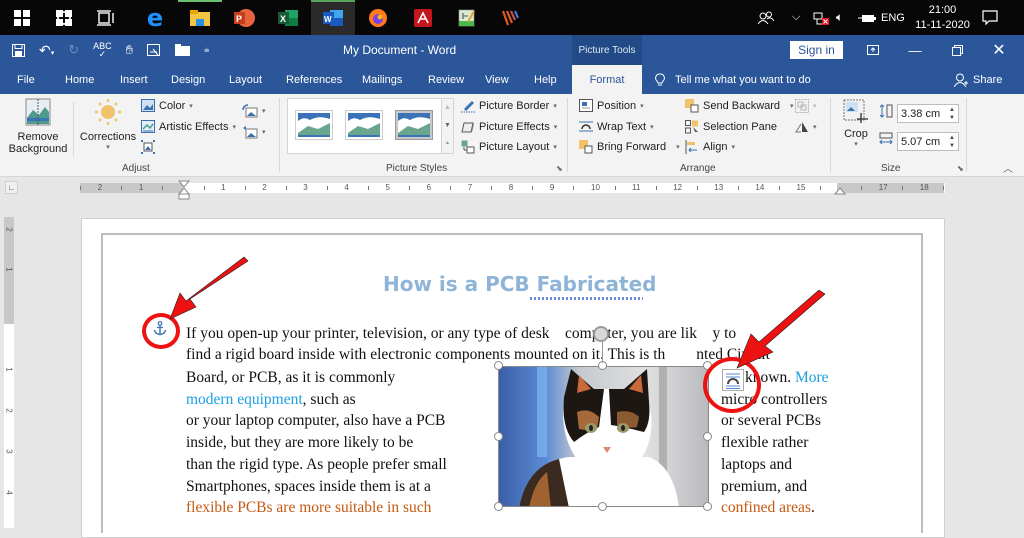  What do you see at coordinates (46, 50) in the screenshot?
I see `undo-icon: ↶▾` at bounding box center [46, 50].